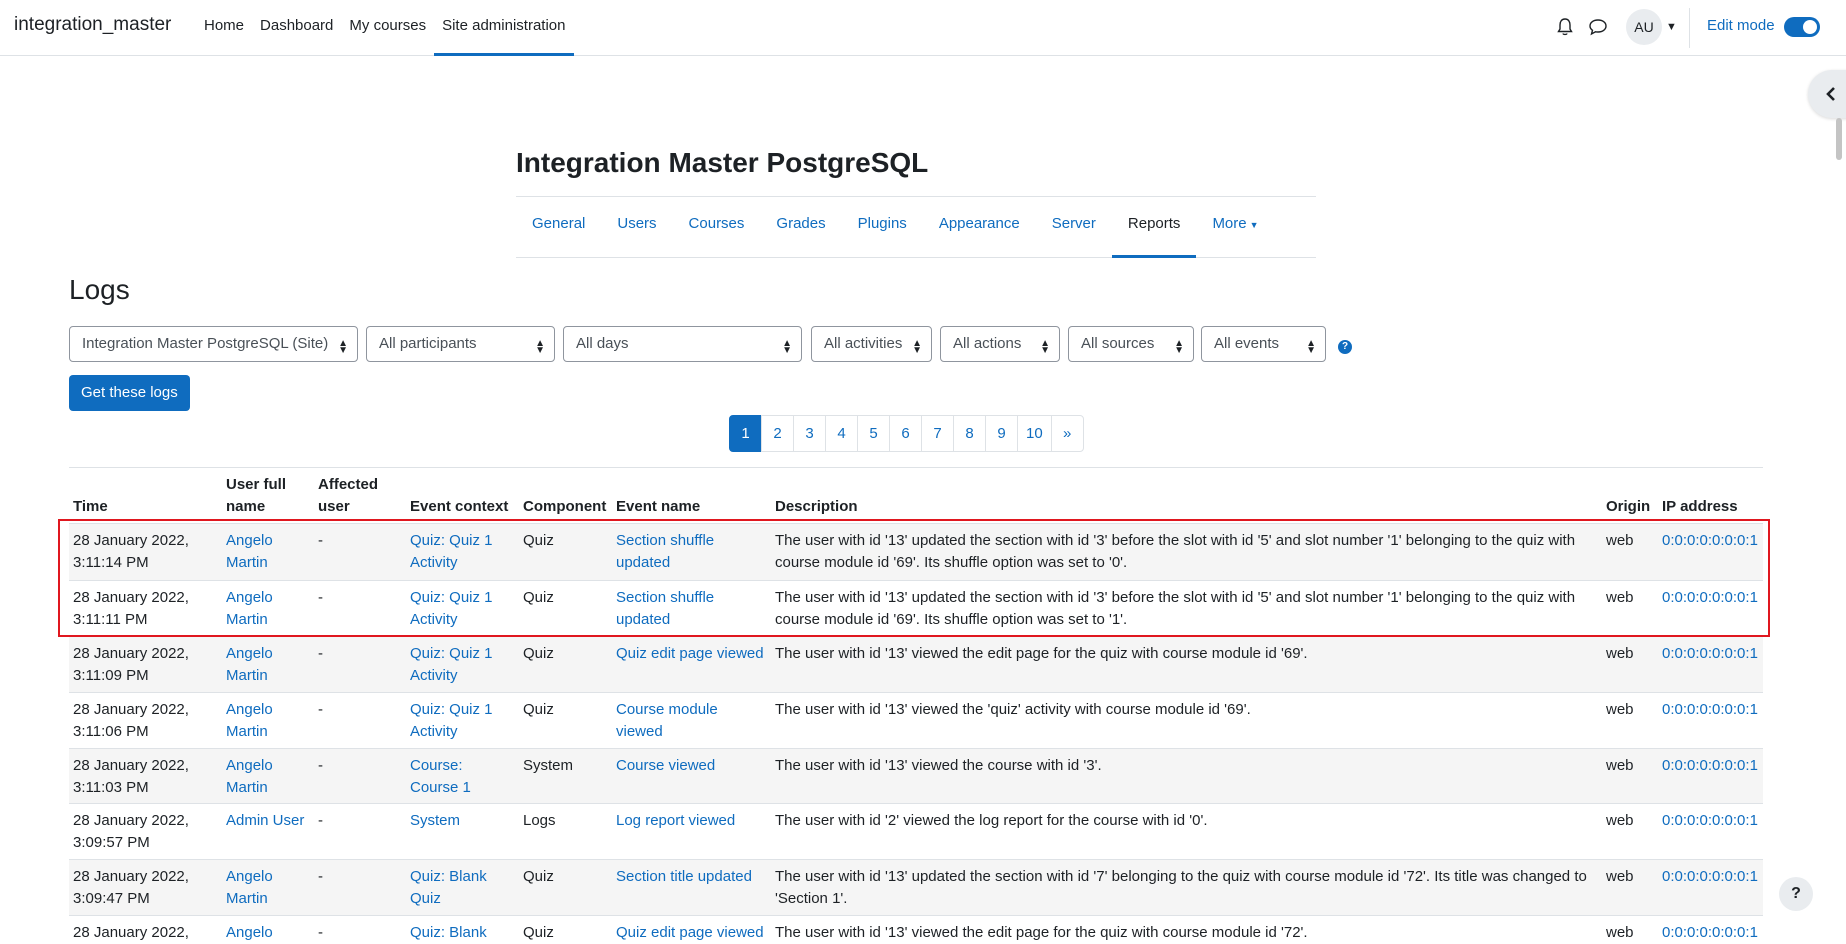  What do you see at coordinates (717, 227) in the screenshot?
I see `tab-courses: Courses` at bounding box center [717, 227].